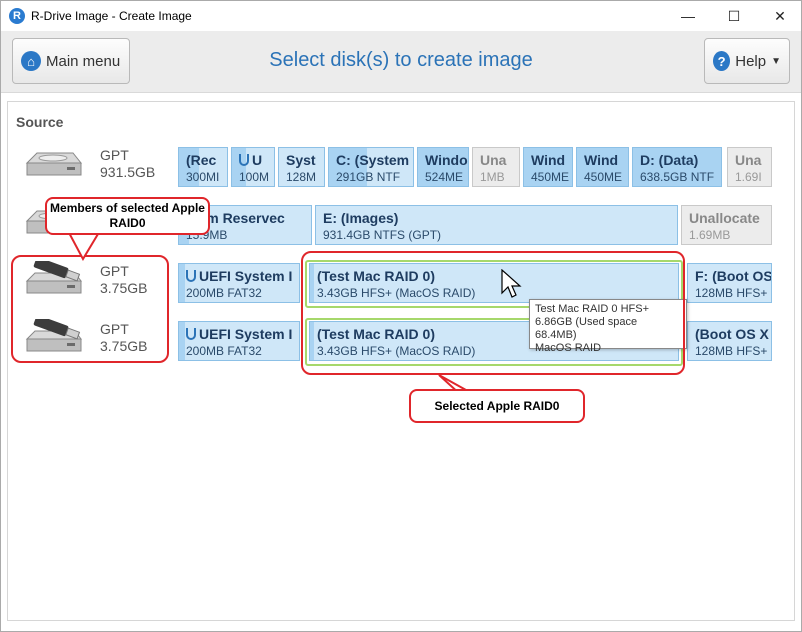  What do you see at coordinates (31, 61) in the screenshot?
I see `home-icon: ⌂` at bounding box center [31, 61].